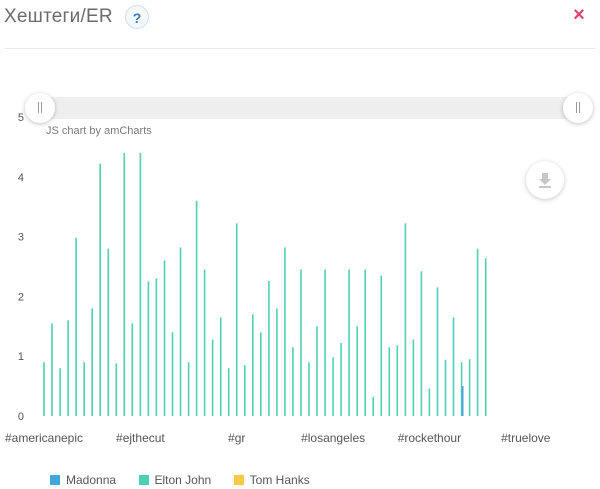  What do you see at coordinates (300, 24) in the screenshot?
I see `header: Хештеги/ER ? ×` at bounding box center [300, 24].